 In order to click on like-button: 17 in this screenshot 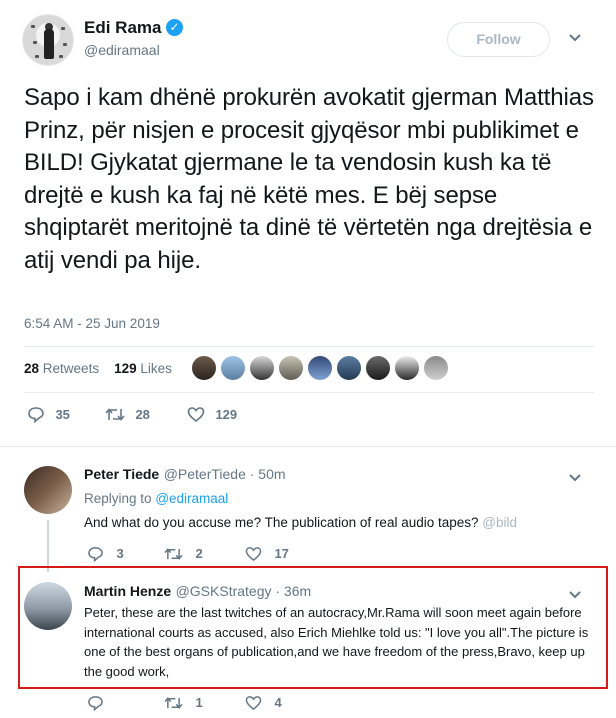, I will do `click(267, 554)`.